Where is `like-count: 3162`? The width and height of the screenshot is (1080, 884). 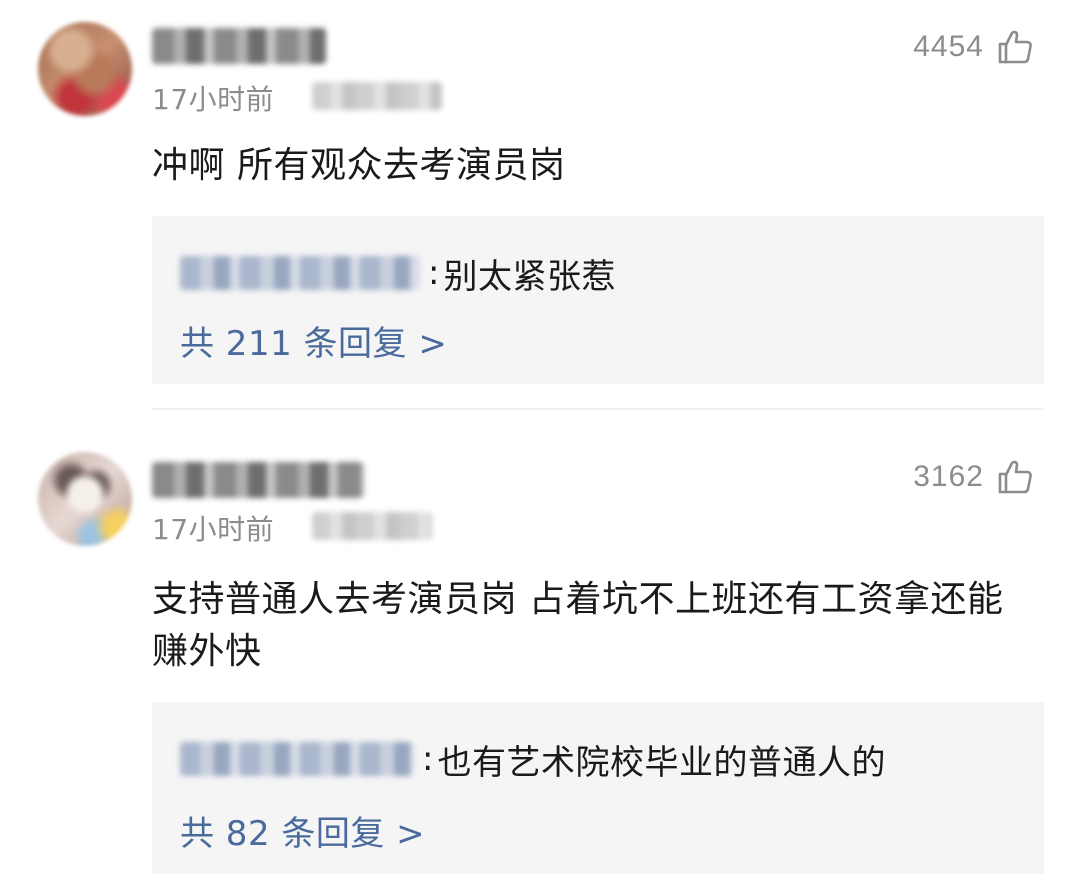 like-count: 3162 is located at coordinates (948, 476).